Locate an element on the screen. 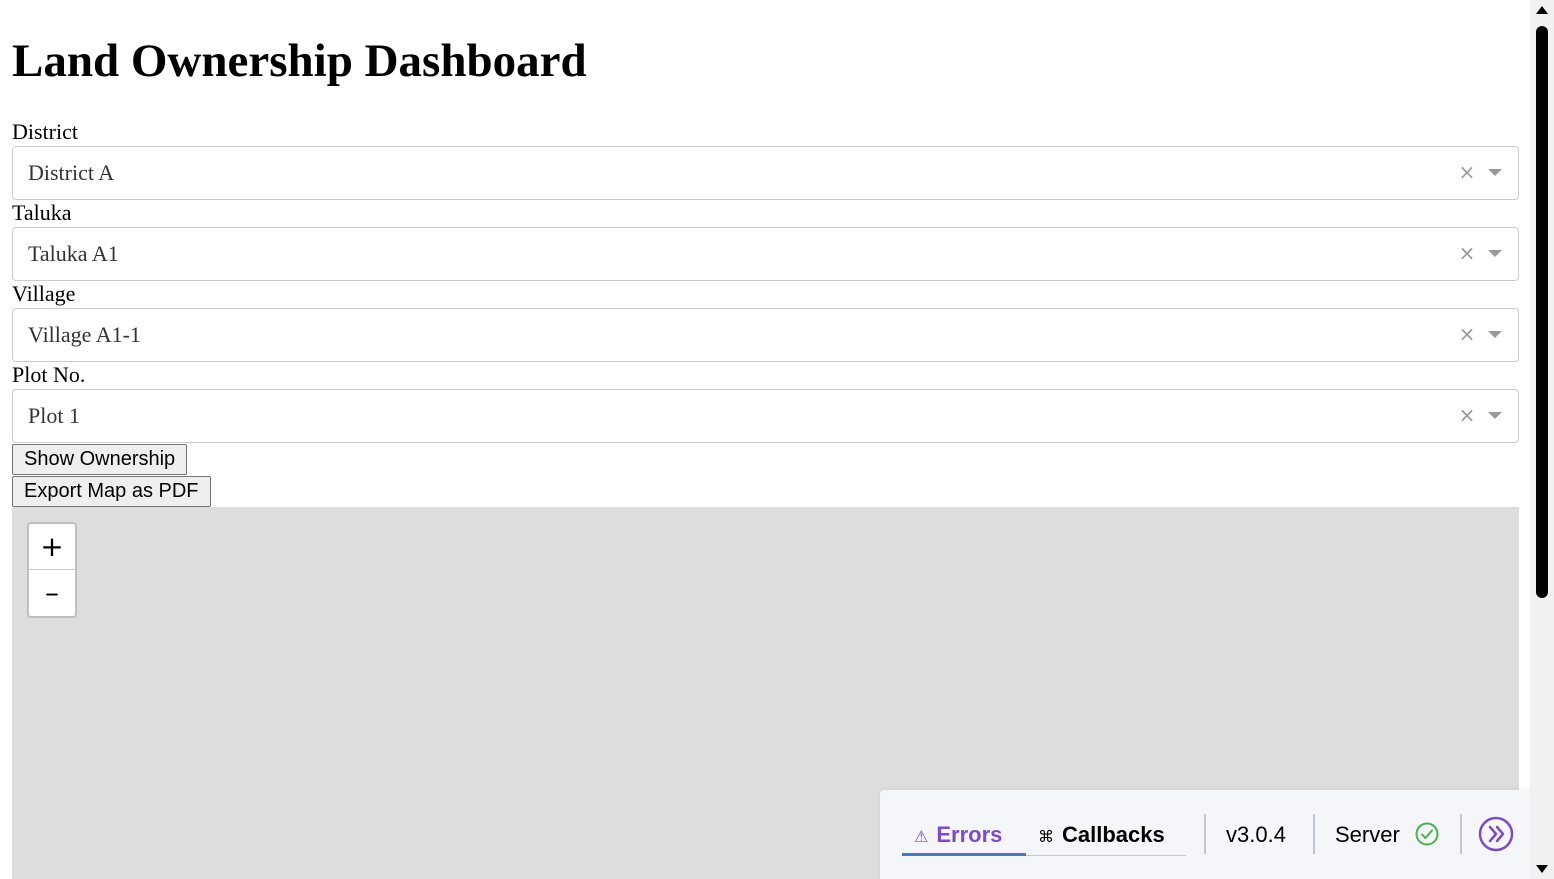  zoom-in-button: + is located at coordinates (52, 547).